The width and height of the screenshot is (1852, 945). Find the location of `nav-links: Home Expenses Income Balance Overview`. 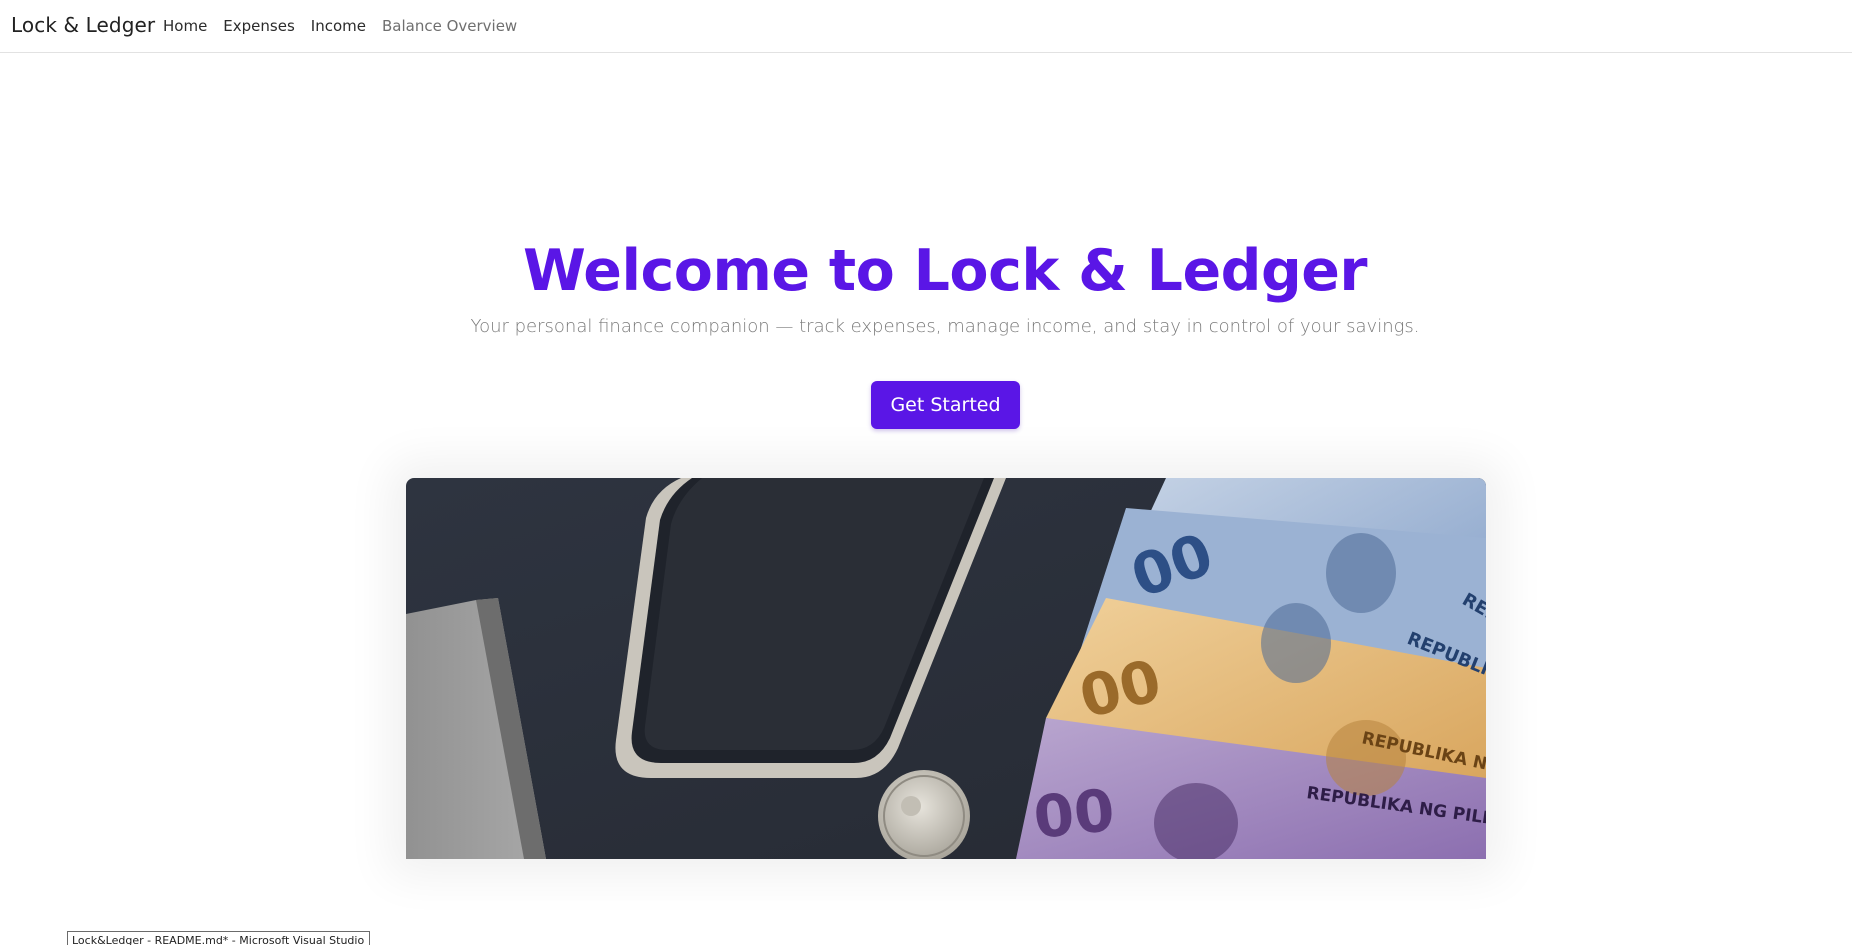

nav-links: Home Expenses Income Balance Overview is located at coordinates (340, 26).